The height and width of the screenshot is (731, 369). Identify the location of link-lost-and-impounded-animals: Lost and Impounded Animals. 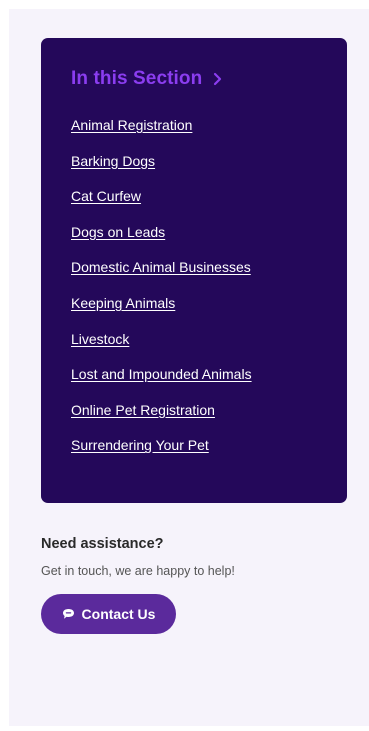
(161, 374).